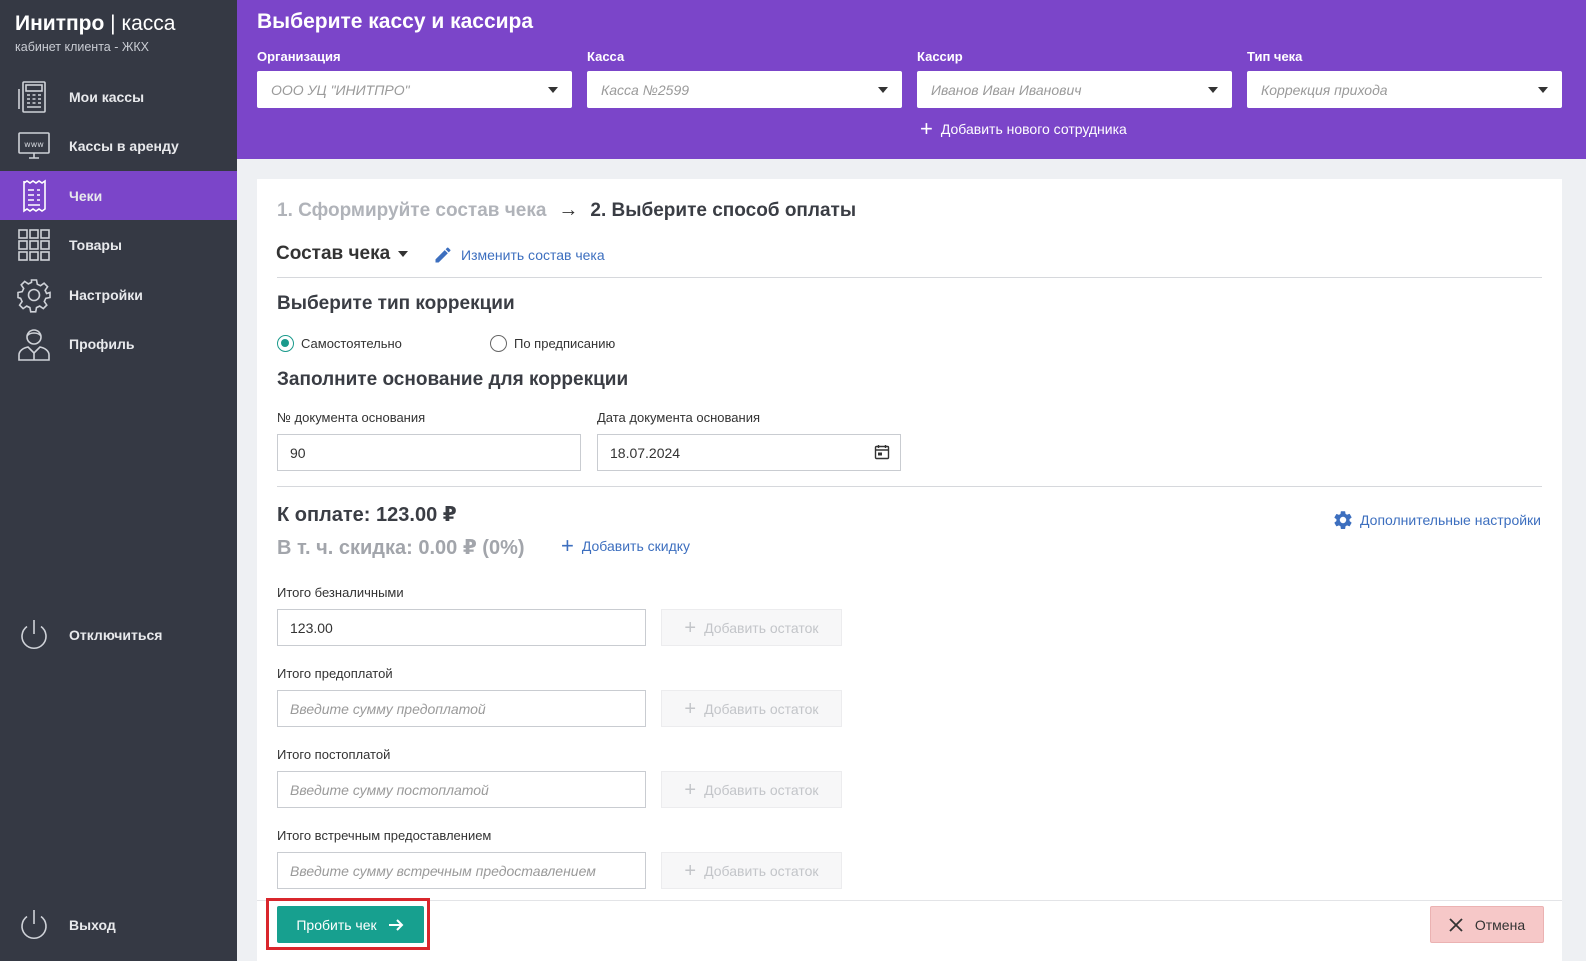 This screenshot has height=961, width=1586. What do you see at coordinates (414, 89) in the screenshot?
I see `organization-select: ООО УЦ "ИНИТПРО"` at bounding box center [414, 89].